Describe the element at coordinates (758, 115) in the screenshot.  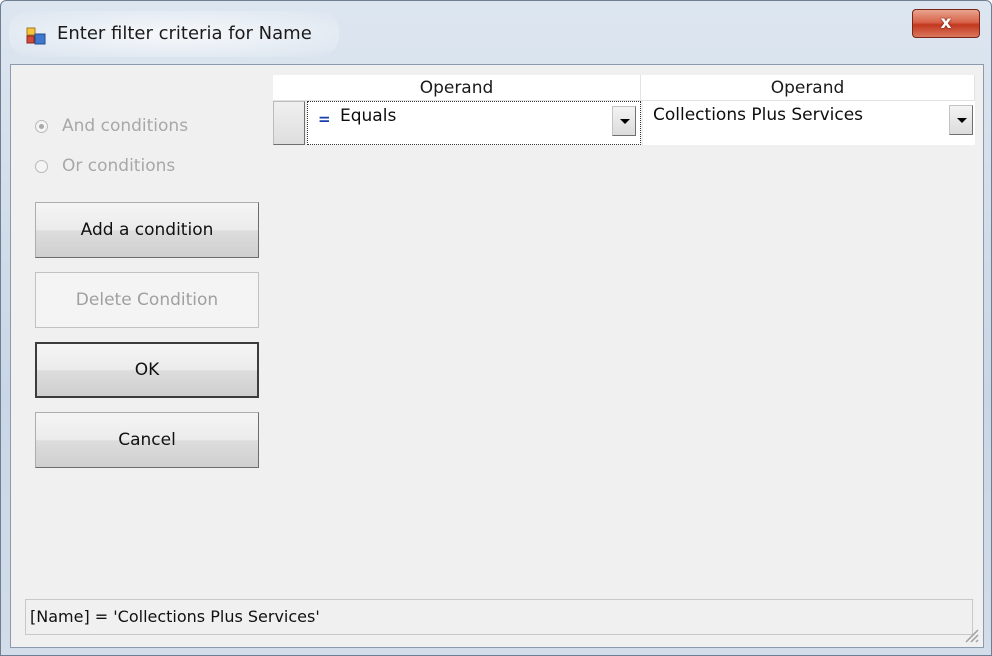
I see `value-text: Collections Plus Services` at that location.